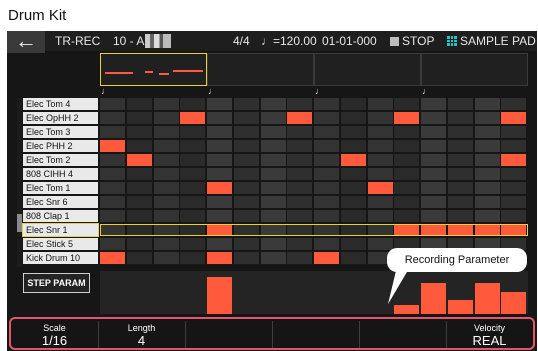 The image size is (538, 351). What do you see at coordinates (60, 258) in the screenshot?
I see `instrument-label: Kick Drum 10` at bounding box center [60, 258].